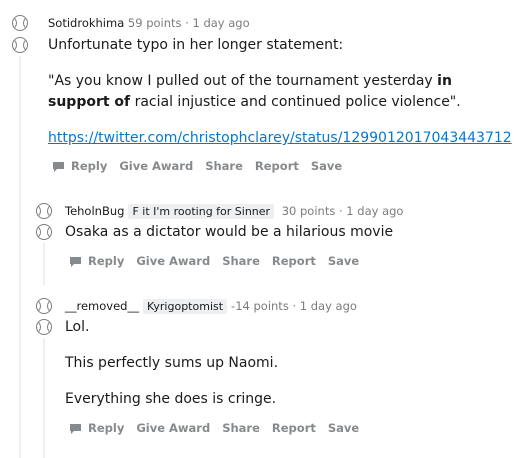 Image resolution: width=531 pixels, height=458 pixels. What do you see at coordinates (201, 211) in the screenshot?
I see `user-flair: F it I'm rooting for Sinner` at bounding box center [201, 211].